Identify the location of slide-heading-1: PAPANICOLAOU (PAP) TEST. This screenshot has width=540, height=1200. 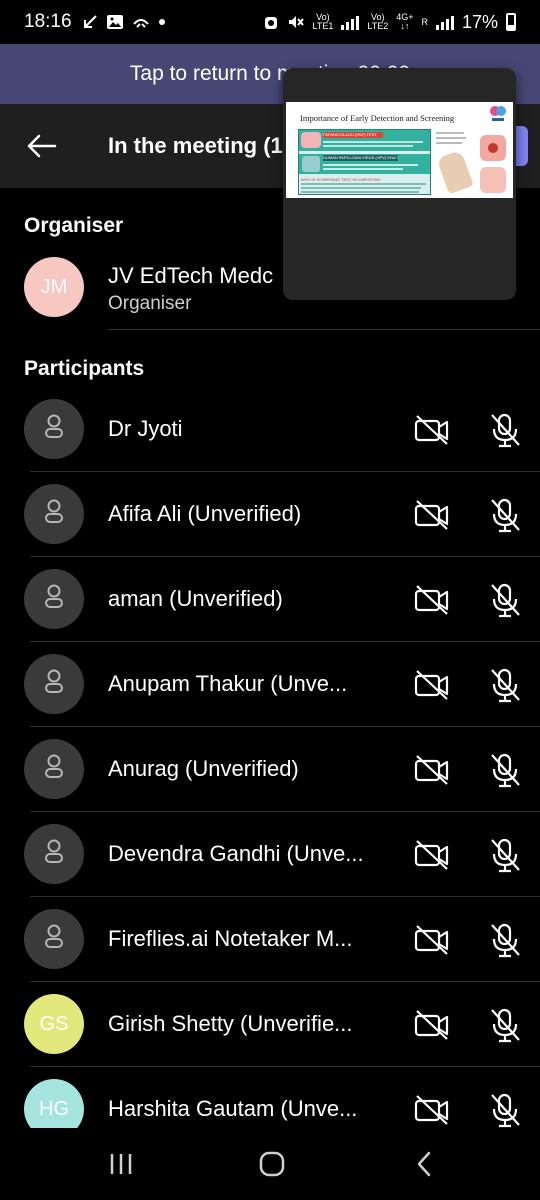
(353, 135).